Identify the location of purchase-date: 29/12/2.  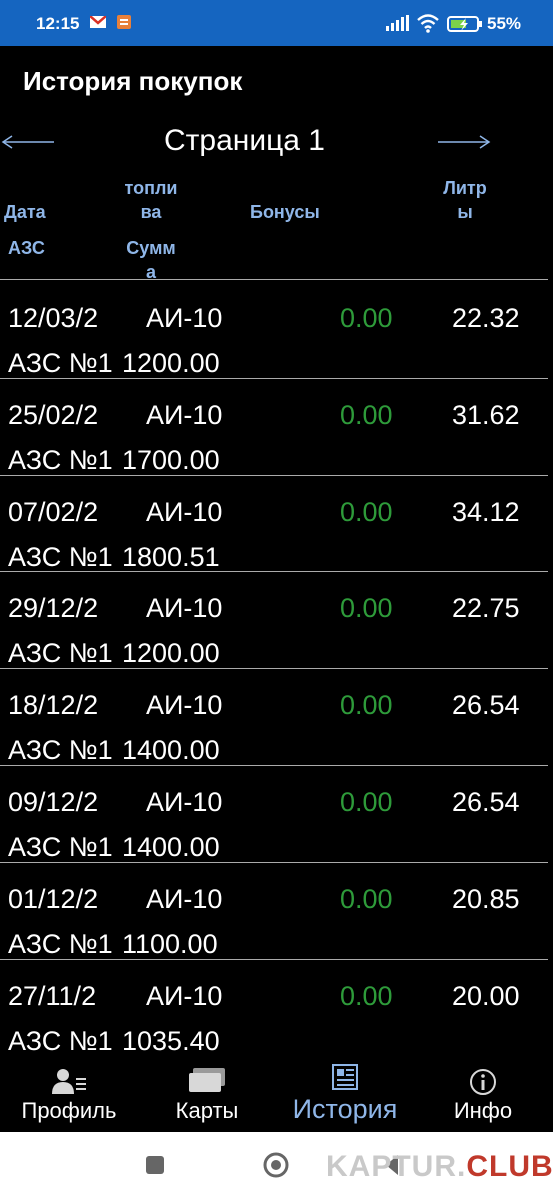
(53, 608).